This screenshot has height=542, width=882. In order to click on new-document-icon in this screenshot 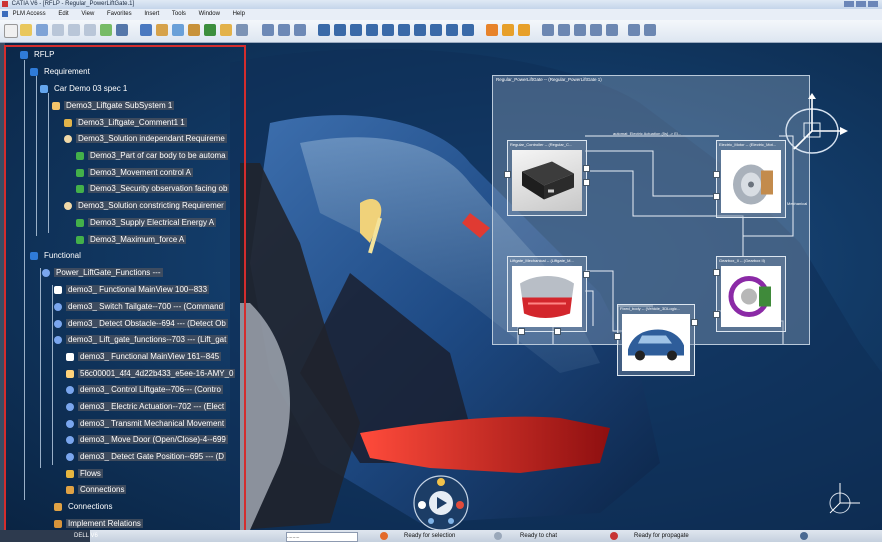, I will do `click(11, 31)`.